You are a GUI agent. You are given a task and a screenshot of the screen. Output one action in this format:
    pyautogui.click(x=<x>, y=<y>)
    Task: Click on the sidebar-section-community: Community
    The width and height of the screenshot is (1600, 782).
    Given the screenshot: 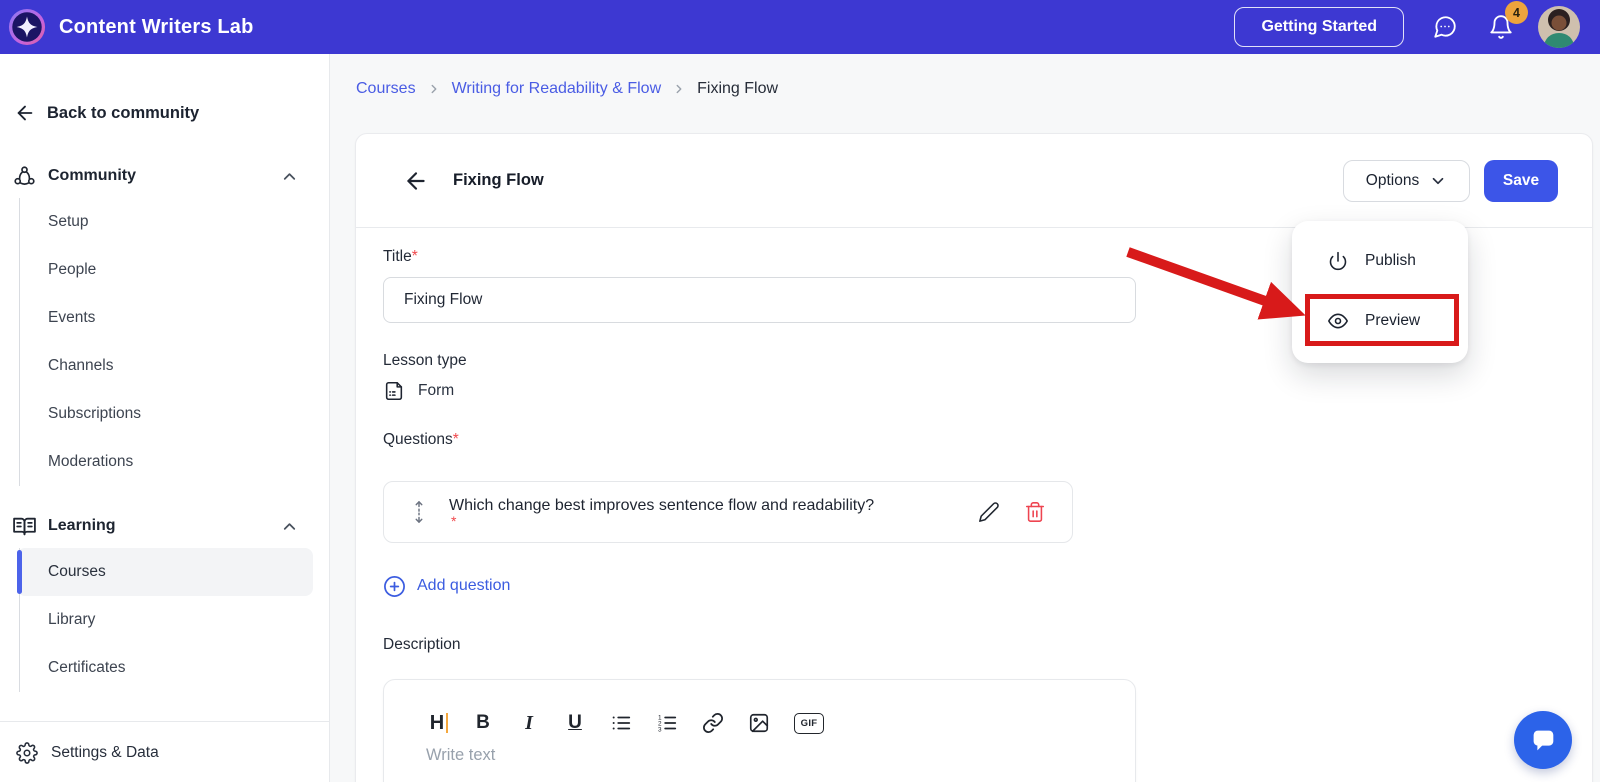 What is the action you would take?
    pyautogui.click(x=164, y=176)
    